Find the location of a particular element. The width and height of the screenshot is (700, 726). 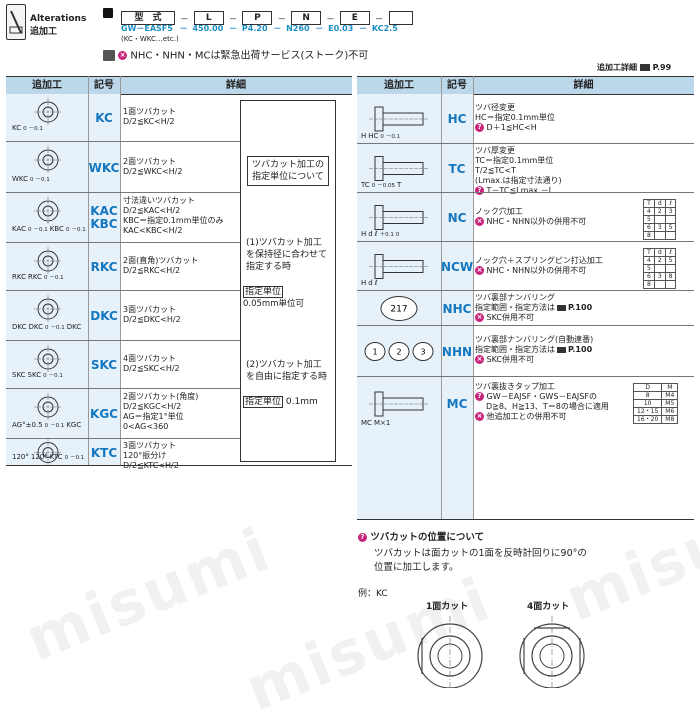

detail-line: 指定範囲・指定方法は P.100 is located at coordinates (534, 350).